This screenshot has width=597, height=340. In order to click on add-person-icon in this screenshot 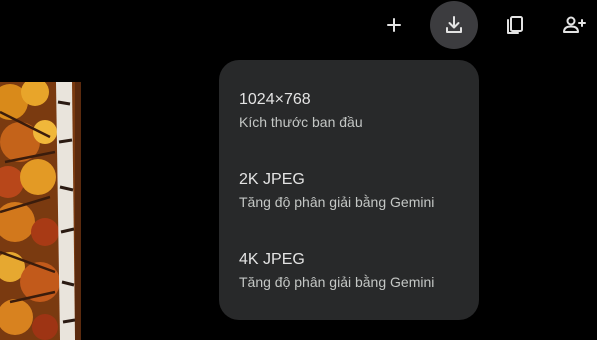, I will do `click(574, 24)`.